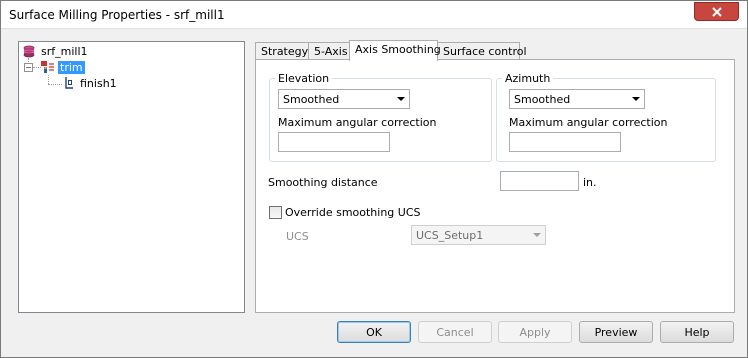  Describe the element at coordinates (329, 51) in the screenshot. I see `tab-5-axis: 5-Axis` at that location.